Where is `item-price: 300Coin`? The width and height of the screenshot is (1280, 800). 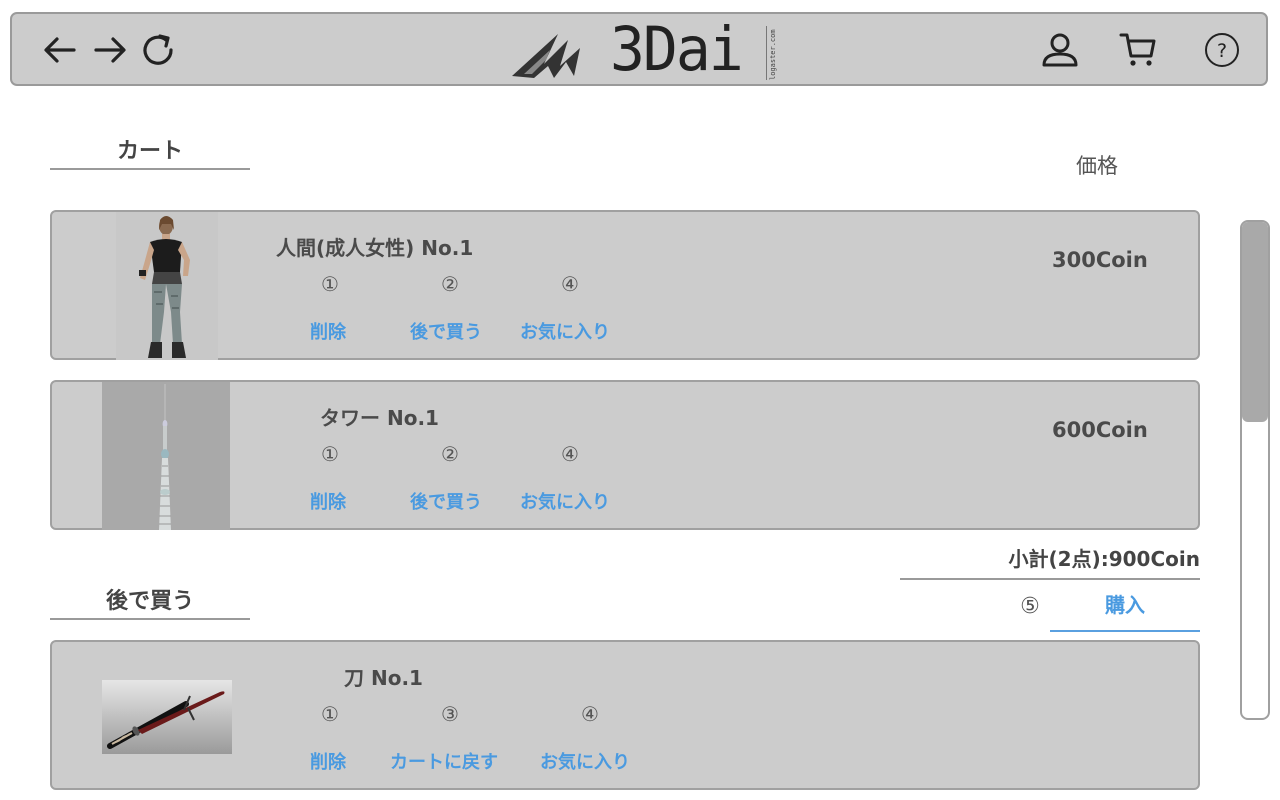 item-price: 300Coin is located at coordinates (1100, 260).